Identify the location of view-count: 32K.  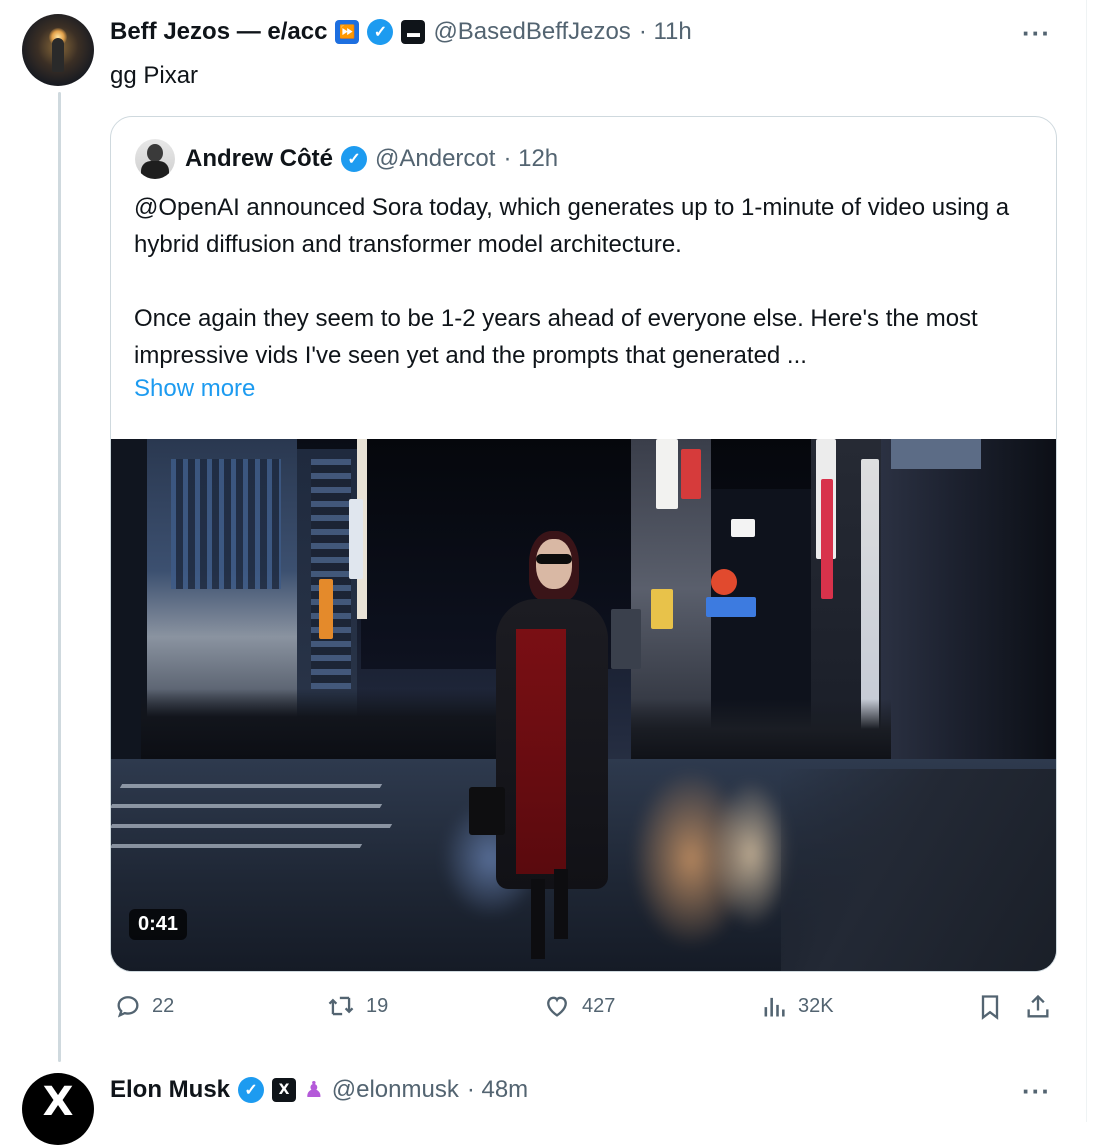
(816, 1005).